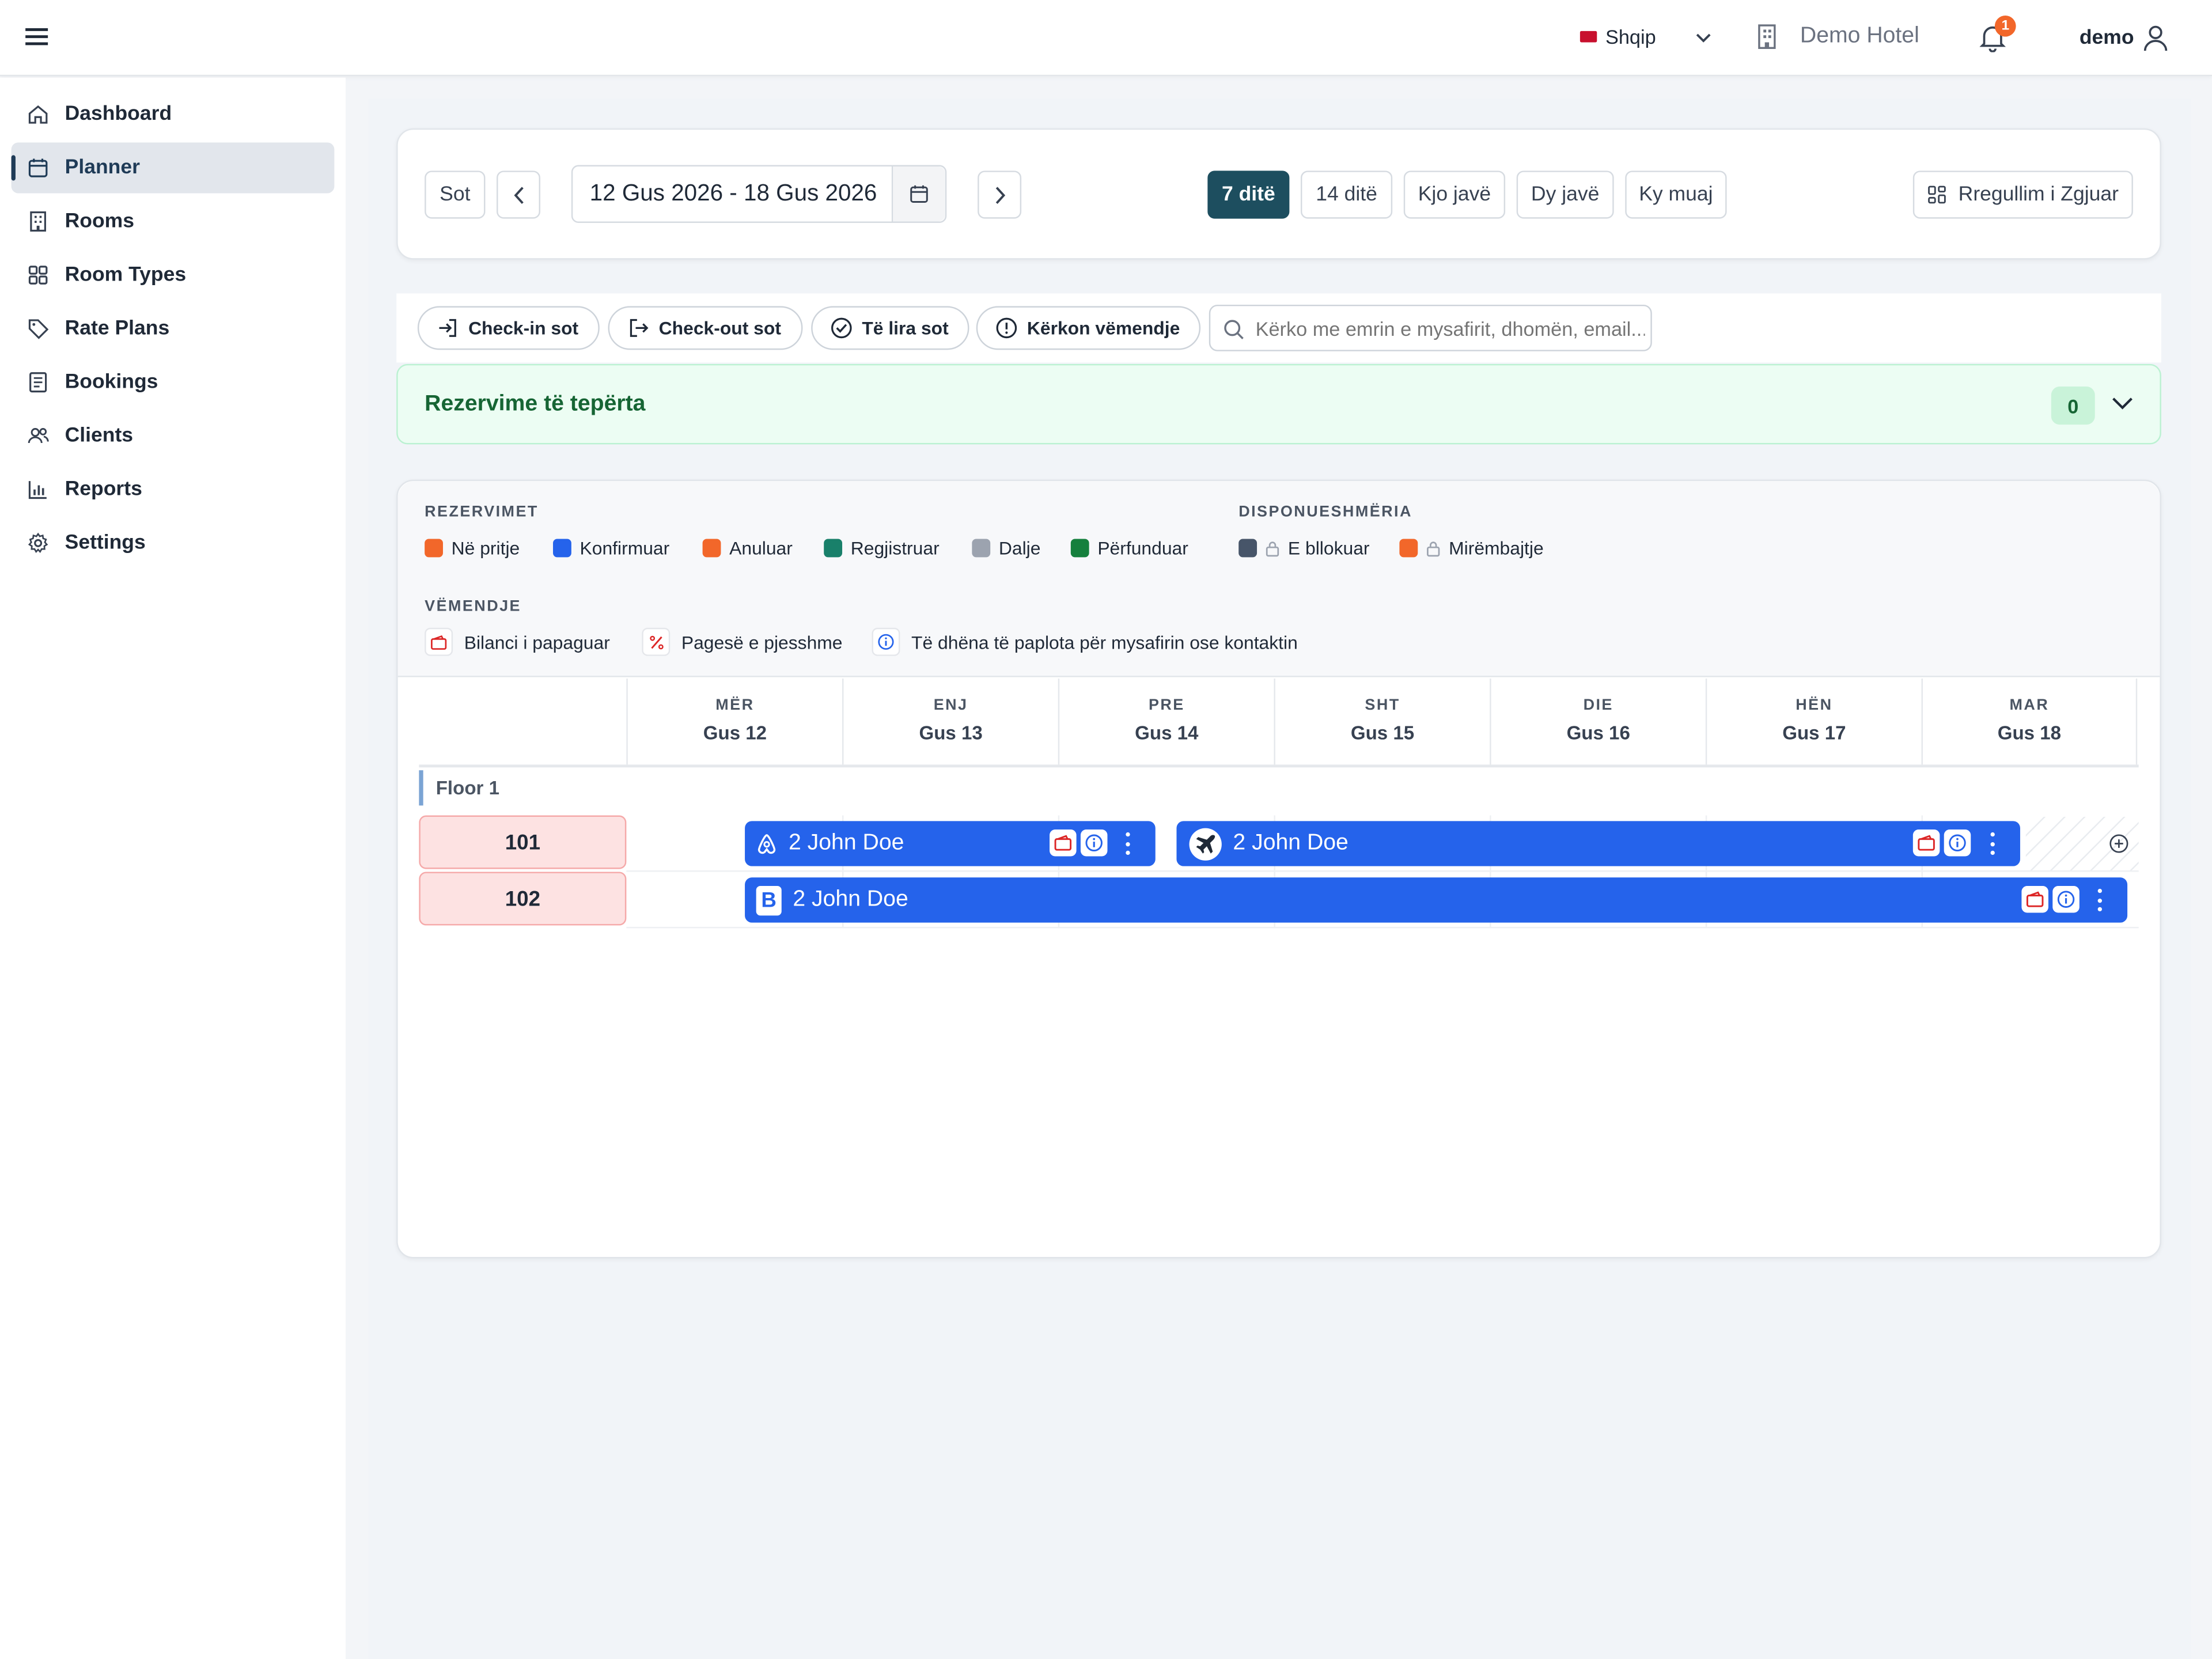 The height and width of the screenshot is (1659, 2212). Describe the element at coordinates (759, 194) in the screenshot. I see `date-range-field: 12 Gus 2026 - 18 Gus 2026` at that location.